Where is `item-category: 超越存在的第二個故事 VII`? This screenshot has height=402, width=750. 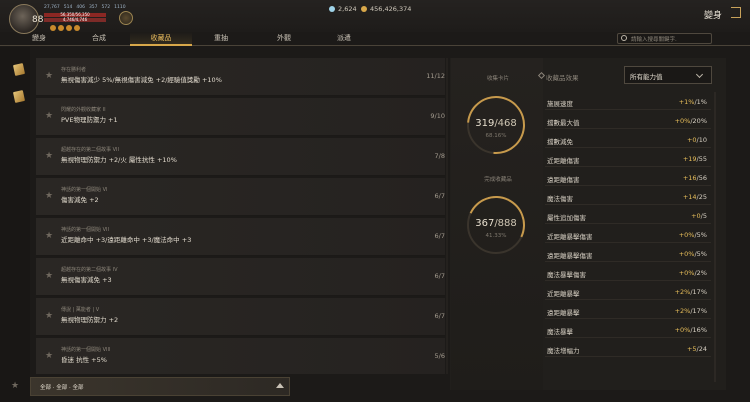
item-category: 超越存在的第二個故事 VII is located at coordinates (90, 150).